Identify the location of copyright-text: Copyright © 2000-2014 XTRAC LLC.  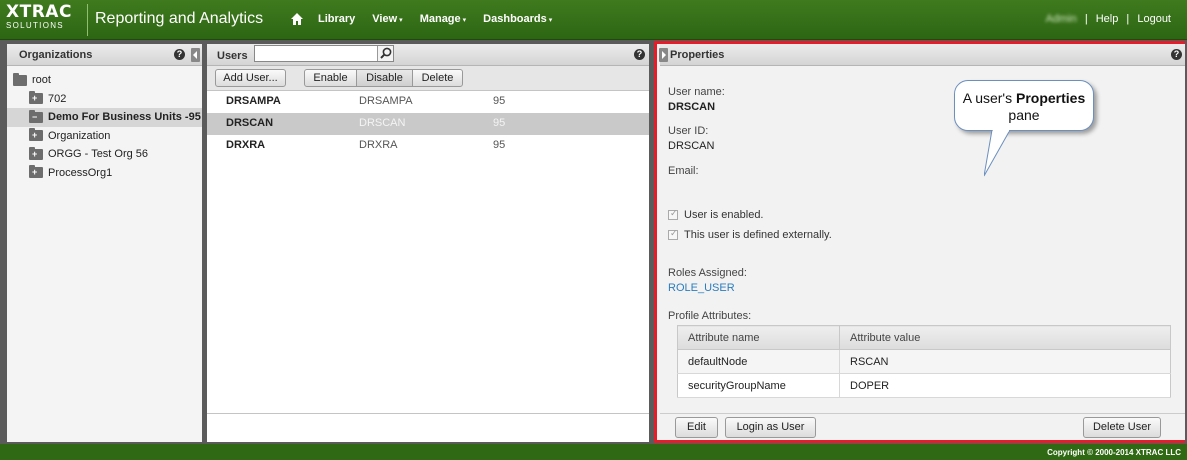
(1114, 452).